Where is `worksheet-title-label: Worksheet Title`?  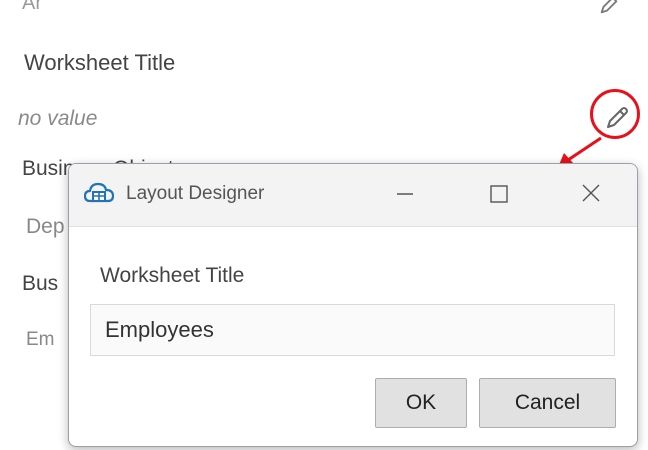
worksheet-title-label: Worksheet Title is located at coordinates (172, 275).